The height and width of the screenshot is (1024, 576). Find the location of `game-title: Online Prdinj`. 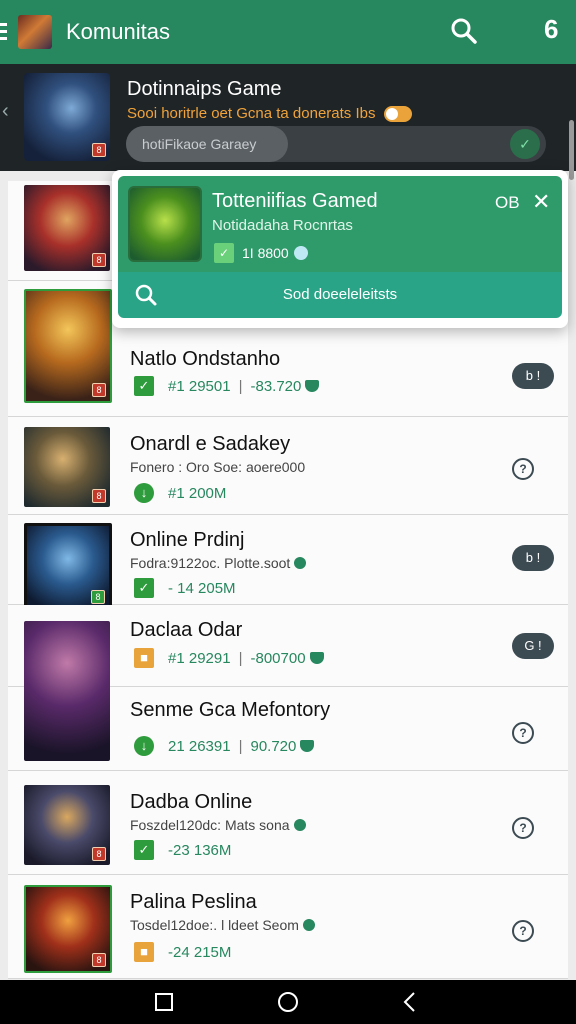

game-title: Online Prdinj is located at coordinates (187, 540).